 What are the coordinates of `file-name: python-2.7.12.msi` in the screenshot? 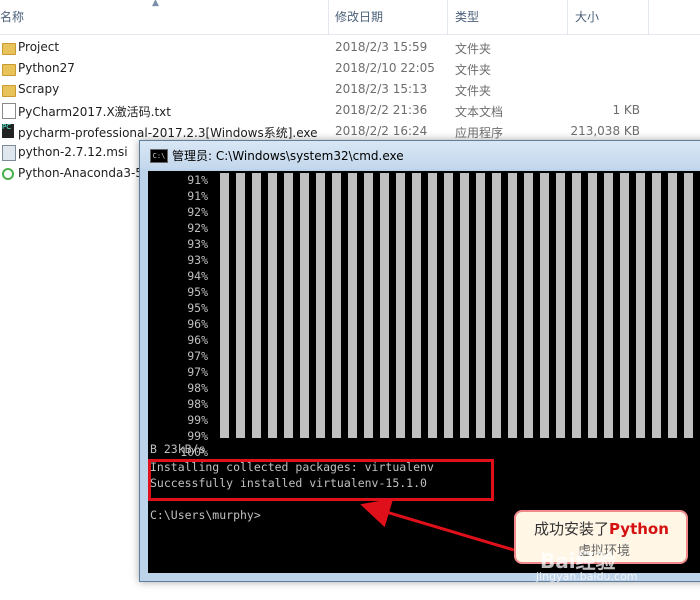 It's located at (73, 152).